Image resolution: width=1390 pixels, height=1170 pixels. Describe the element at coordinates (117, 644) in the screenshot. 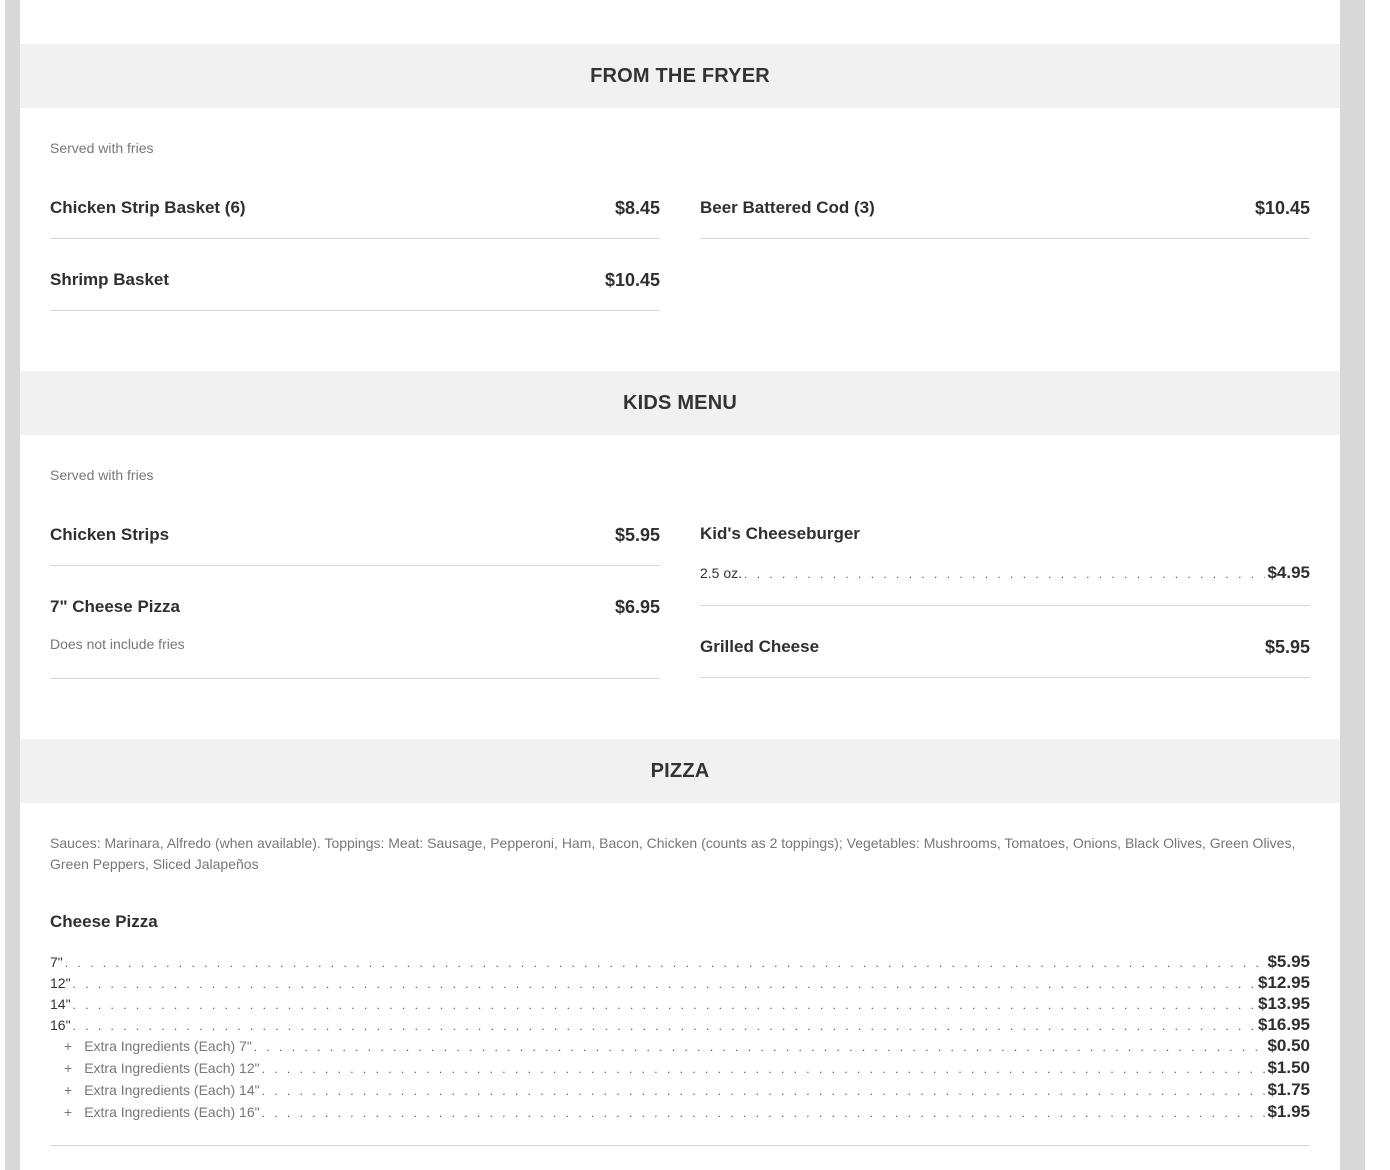

I see `item-description: Does not include fries` at that location.